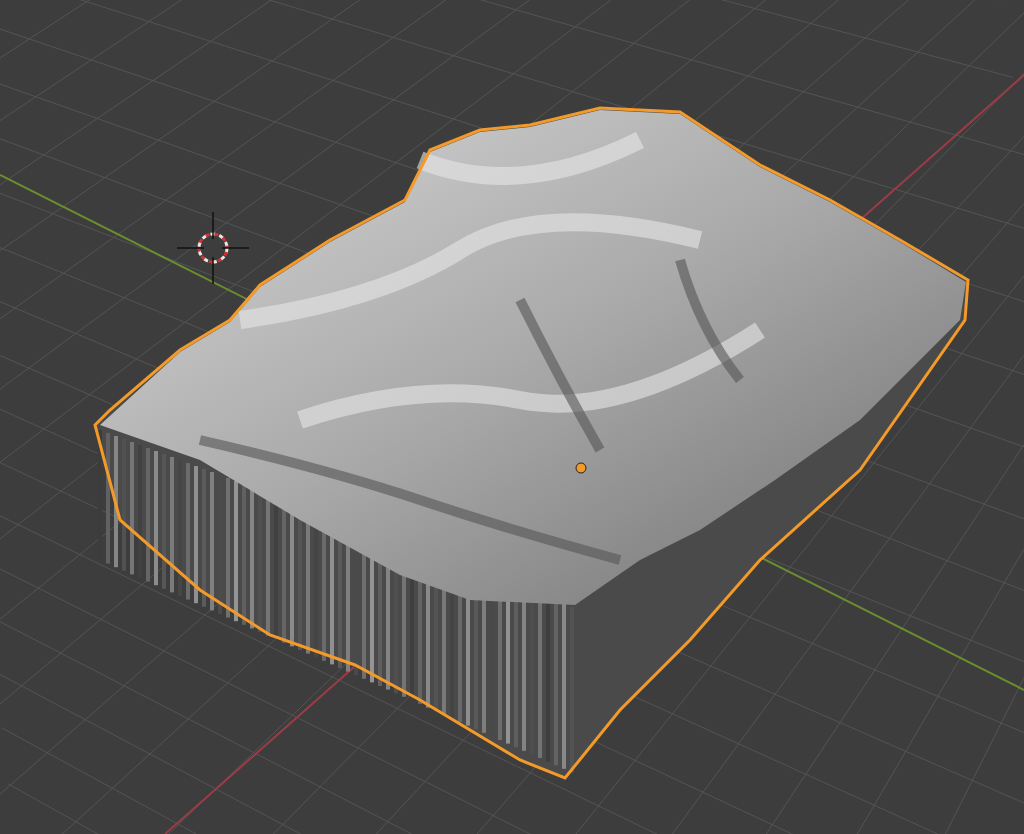 Image resolution: width=1024 pixels, height=834 pixels. What do you see at coordinates (213, 248) in the screenshot?
I see `3d-cursor-icon` at bounding box center [213, 248].